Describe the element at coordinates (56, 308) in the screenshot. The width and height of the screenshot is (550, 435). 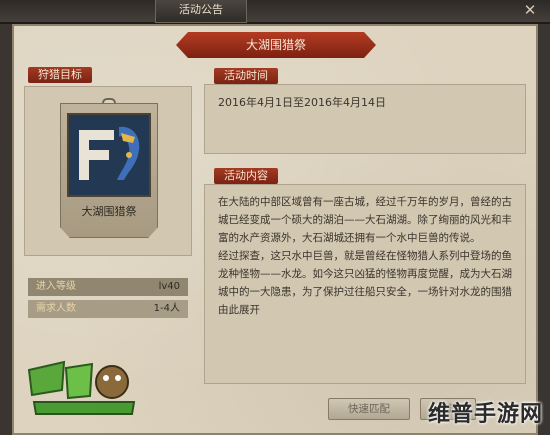
I see `players-label: 需求人数` at that location.